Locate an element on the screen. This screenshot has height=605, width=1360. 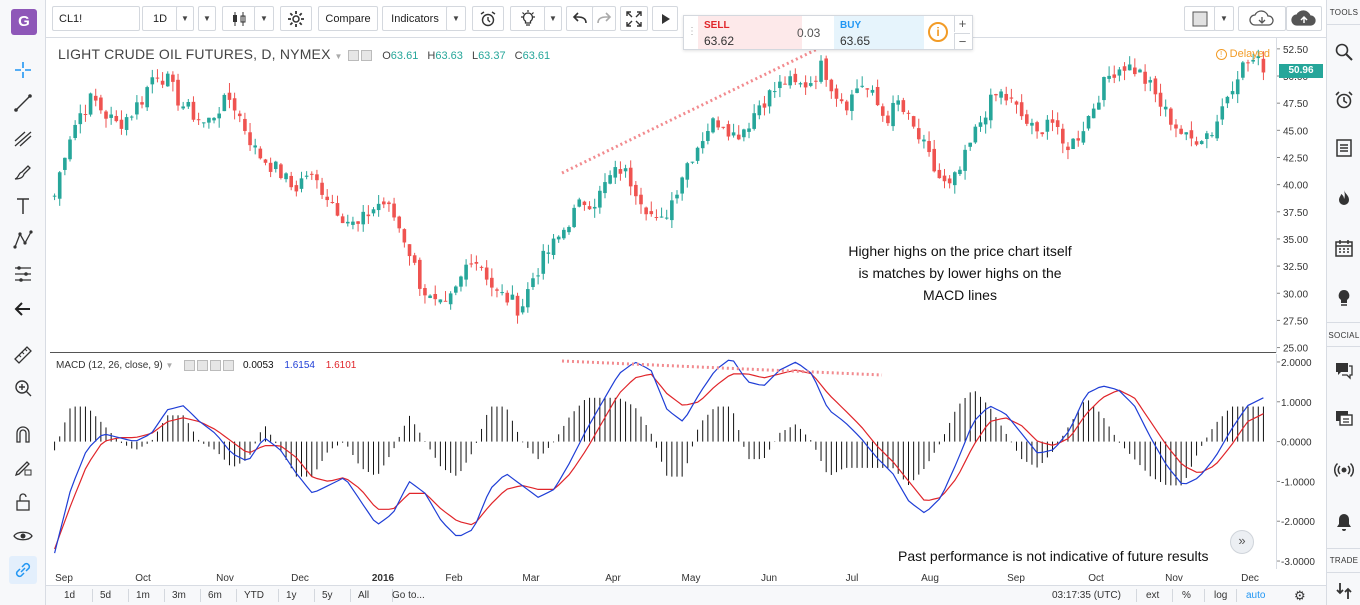
range-button-1m: 1m is located at coordinates (143, 595).